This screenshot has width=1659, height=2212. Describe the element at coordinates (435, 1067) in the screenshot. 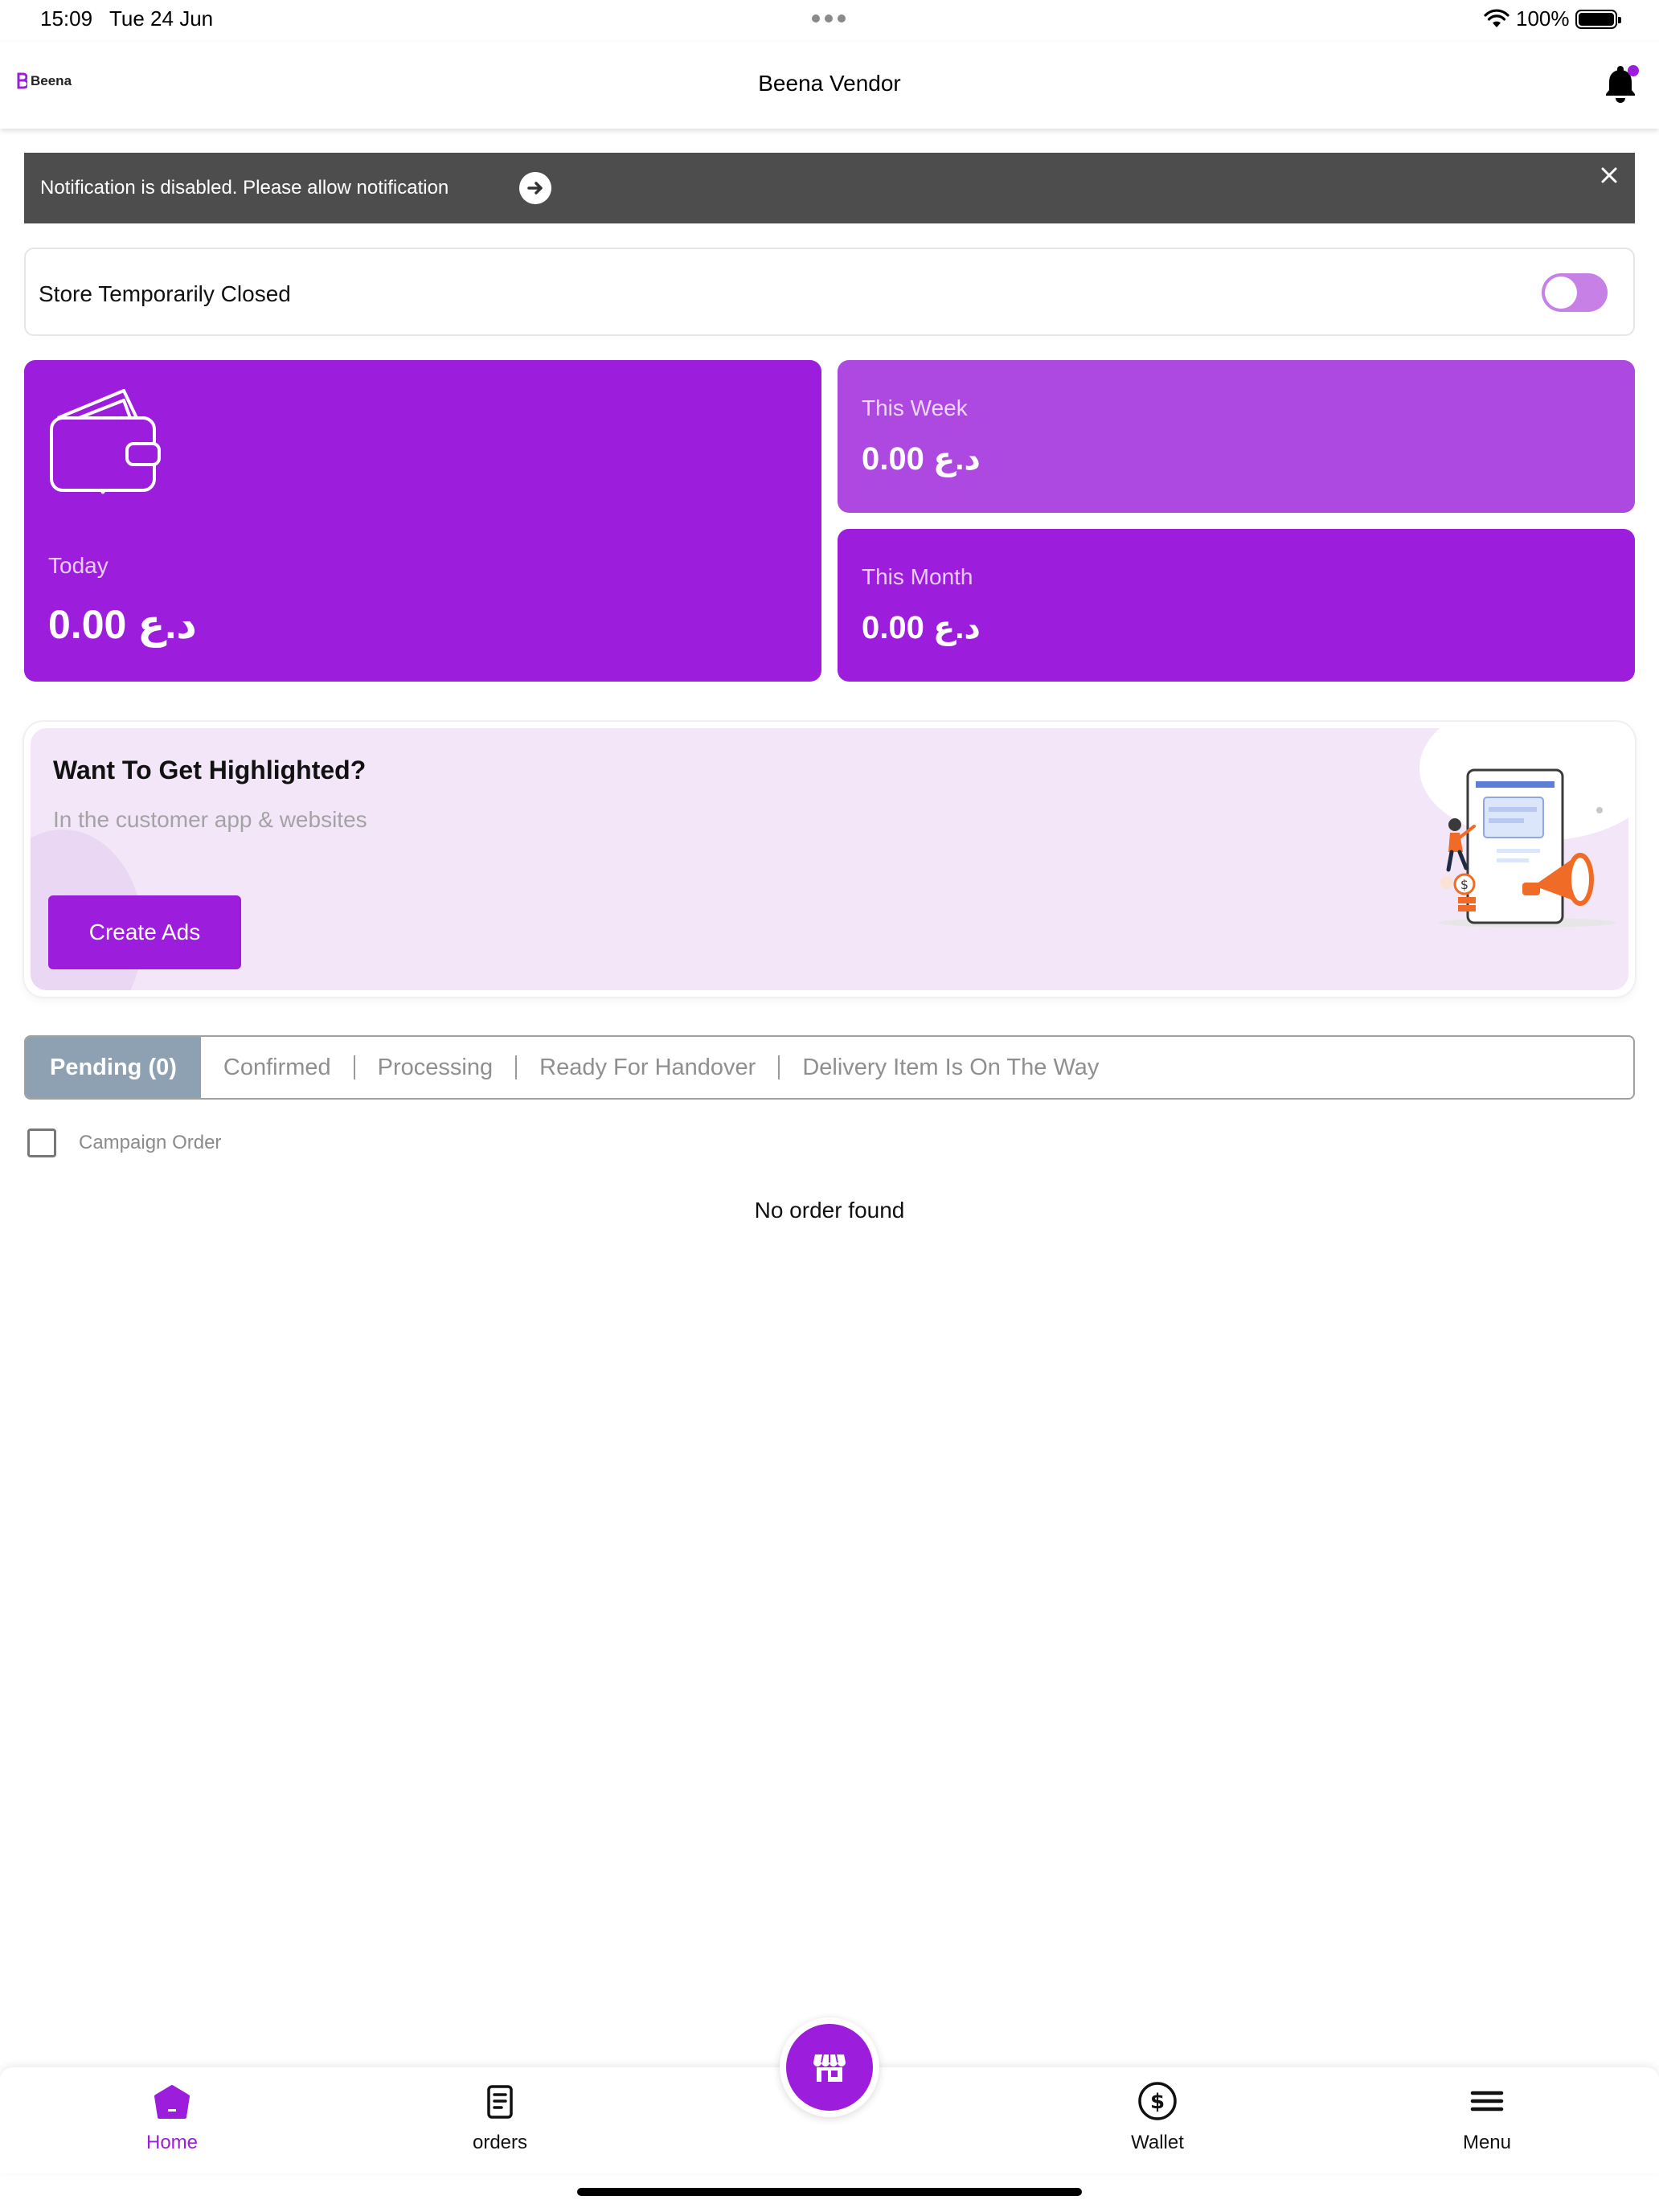

I see `tab-processing: Processing` at that location.